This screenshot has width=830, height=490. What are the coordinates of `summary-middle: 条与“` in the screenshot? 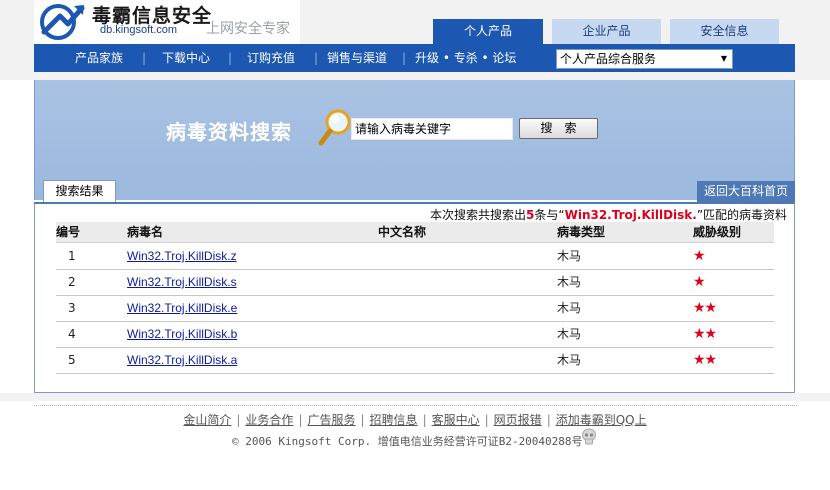 It's located at (549, 215).